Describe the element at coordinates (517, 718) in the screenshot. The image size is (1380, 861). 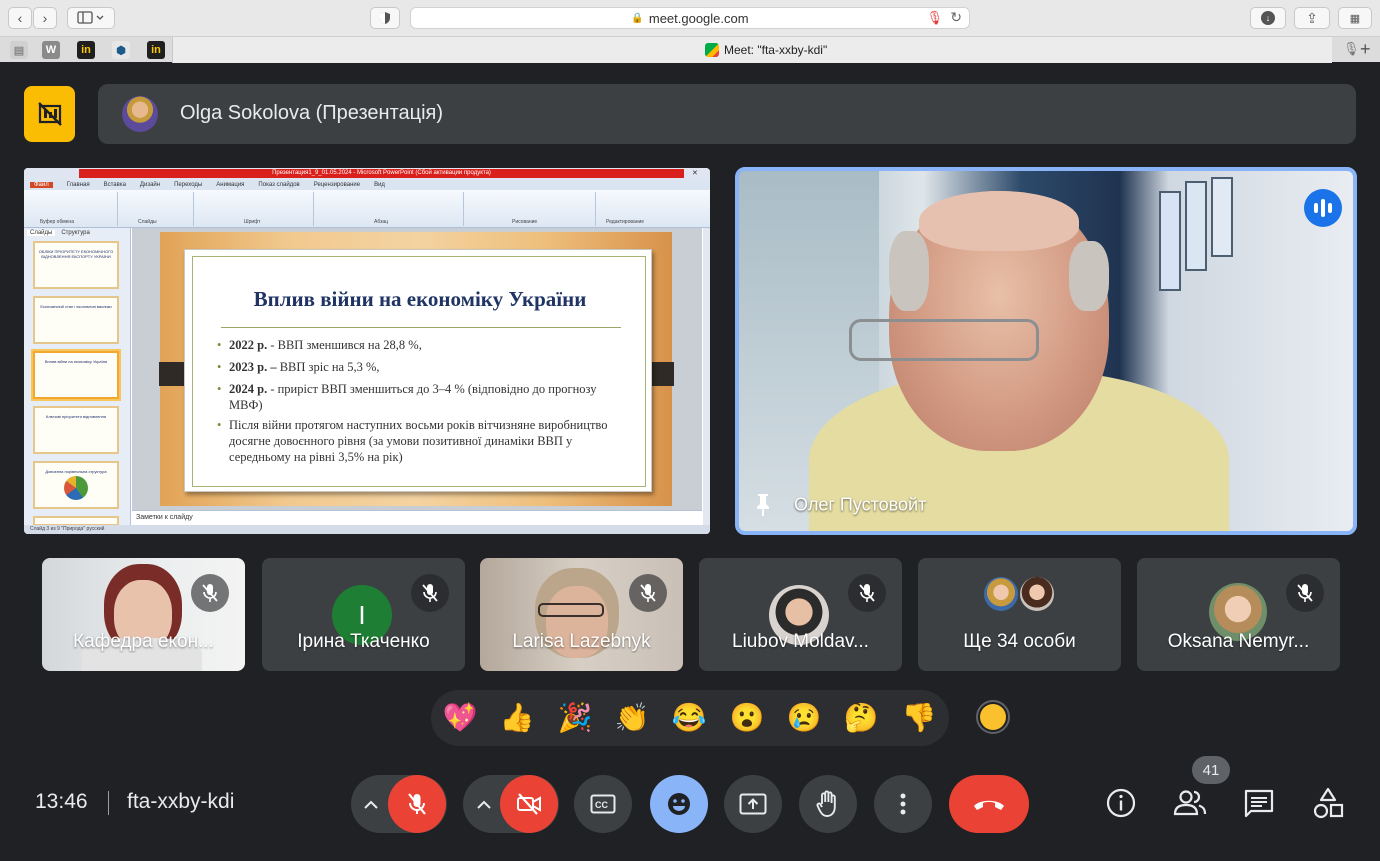
I see `reaction-thumbs-up: 👍` at that location.